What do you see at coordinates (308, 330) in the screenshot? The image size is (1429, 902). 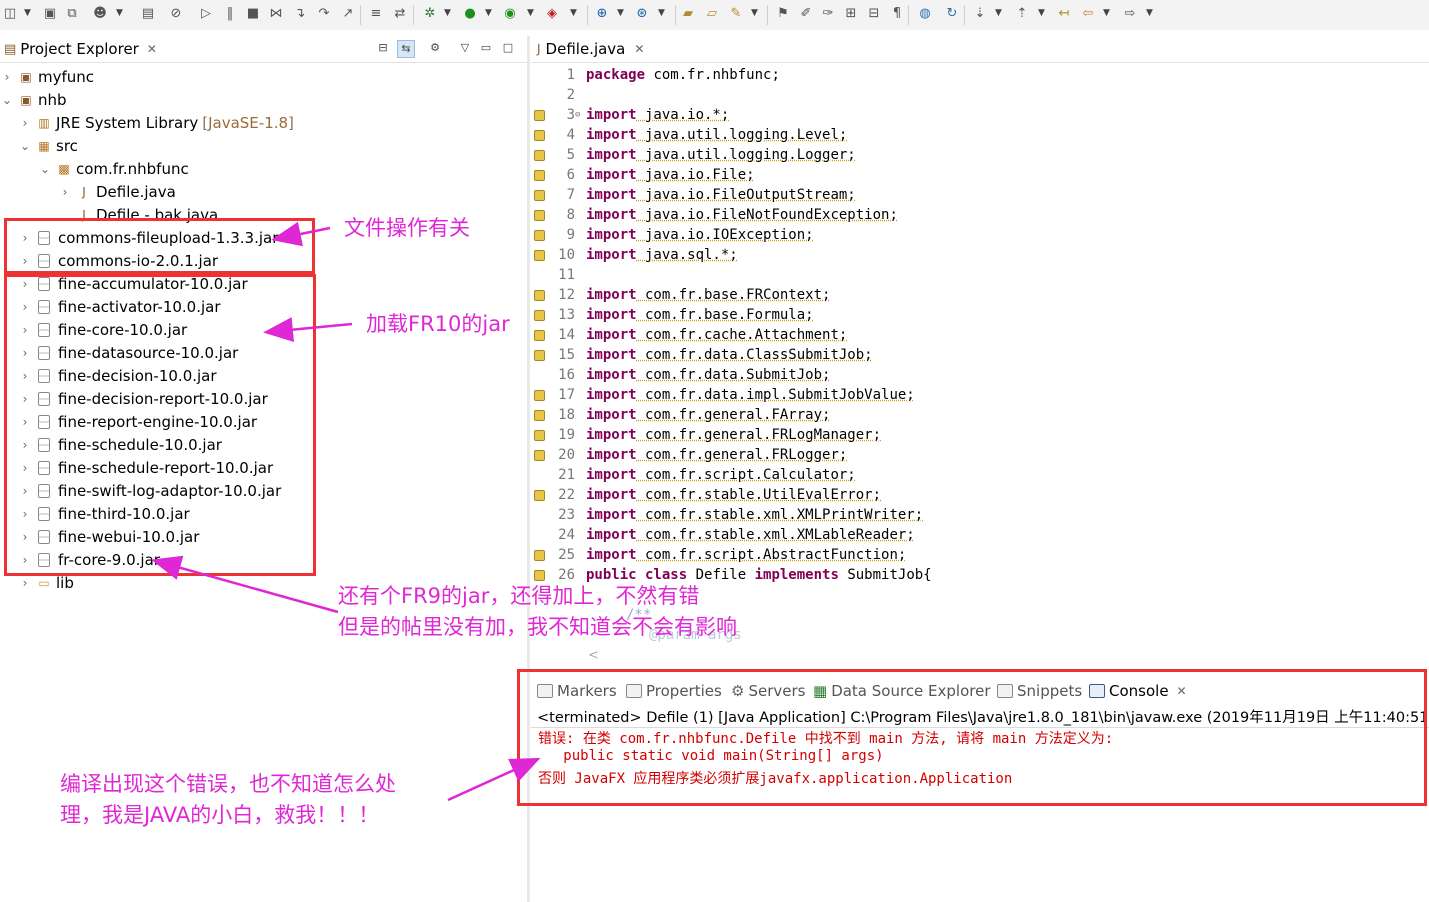 I see `arrow-fr10-jar` at bounding box center [308, 330].